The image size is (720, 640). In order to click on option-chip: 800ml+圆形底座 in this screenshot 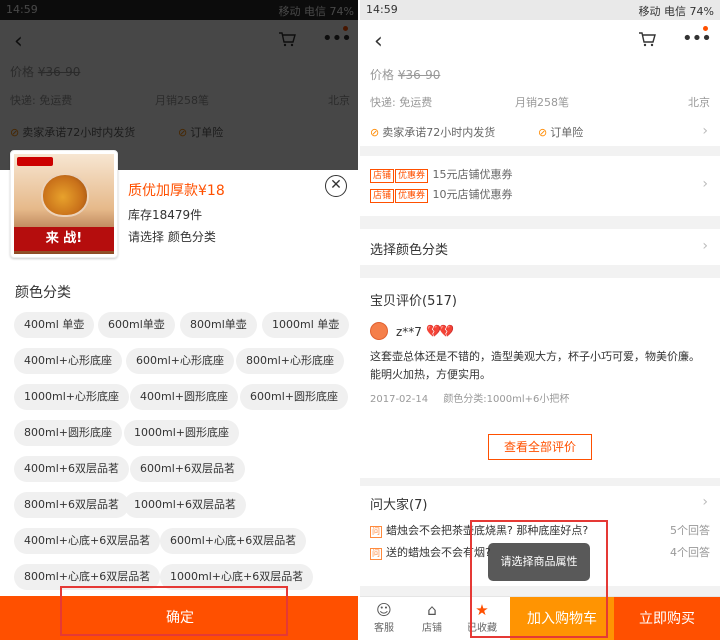, I will do `click(68, 433)`.